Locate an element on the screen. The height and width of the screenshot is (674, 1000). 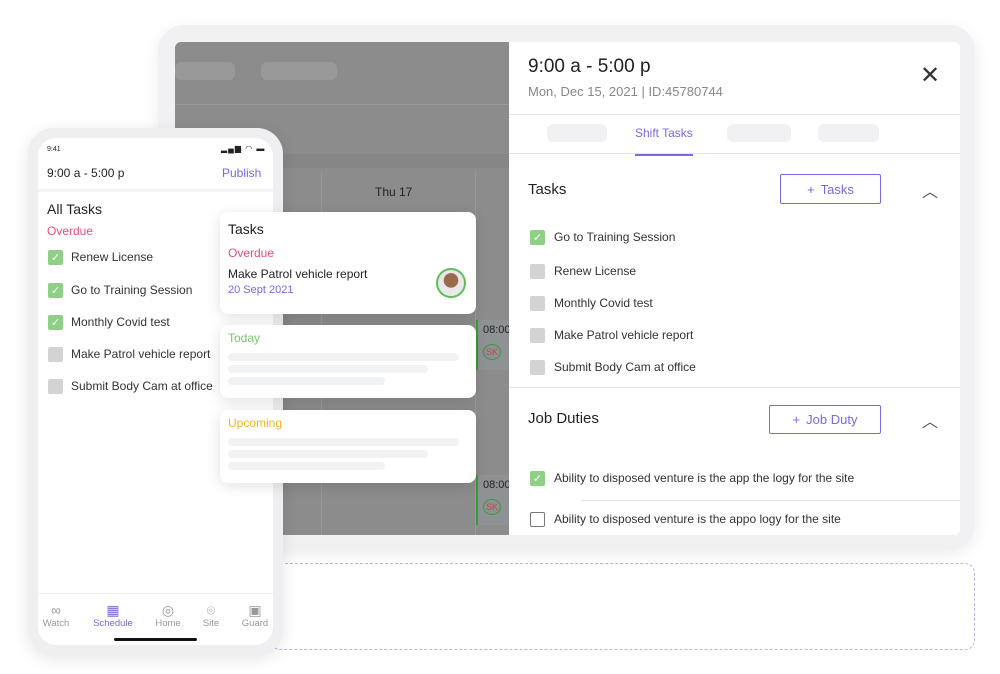
binoculars-icon: ∞ is located at coordinates (56, 610).